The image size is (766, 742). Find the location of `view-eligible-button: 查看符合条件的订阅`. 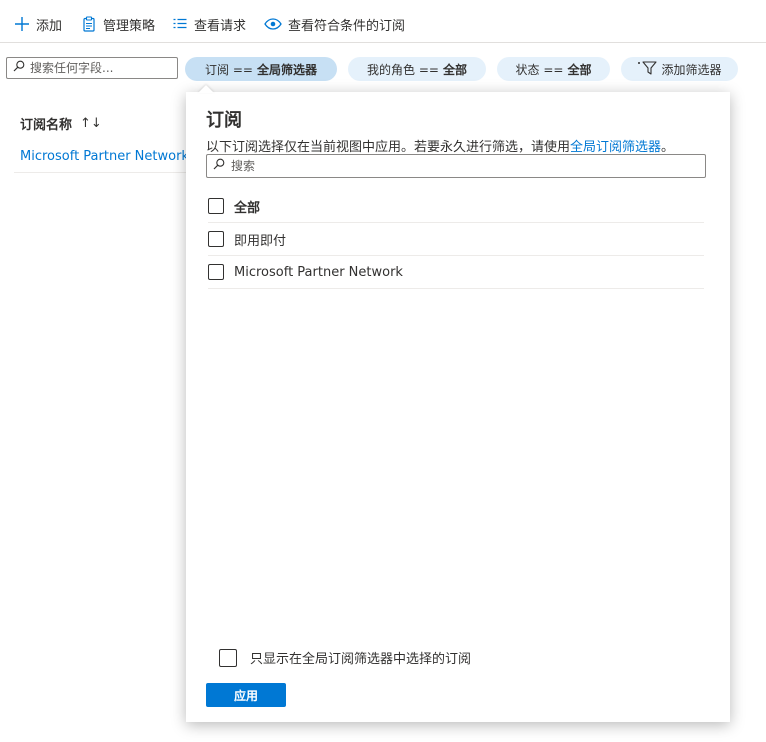

view-eligible-button: 查看符合条件的订阅 is located at coordinates (334, 24).